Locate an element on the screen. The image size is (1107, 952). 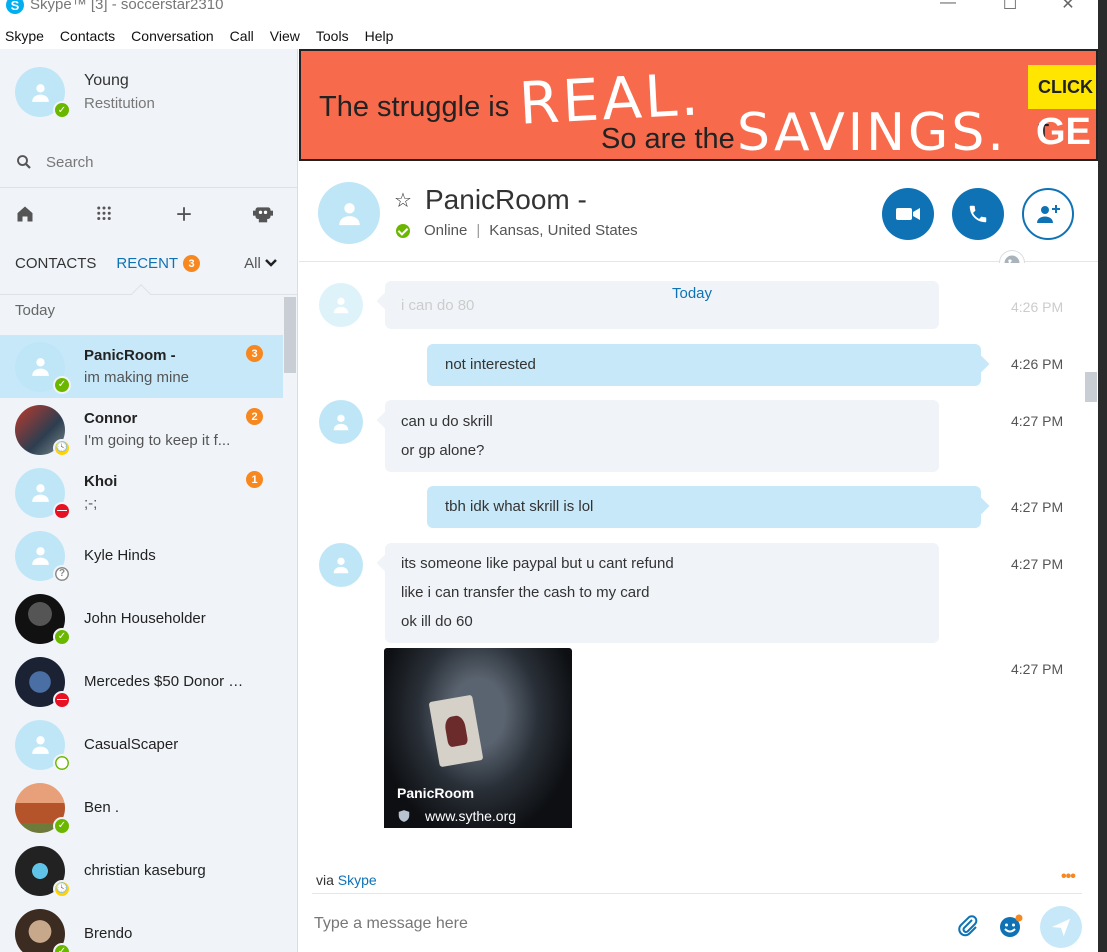
message-bubble-outgoing: not interested is located at coordinates (704, 365).